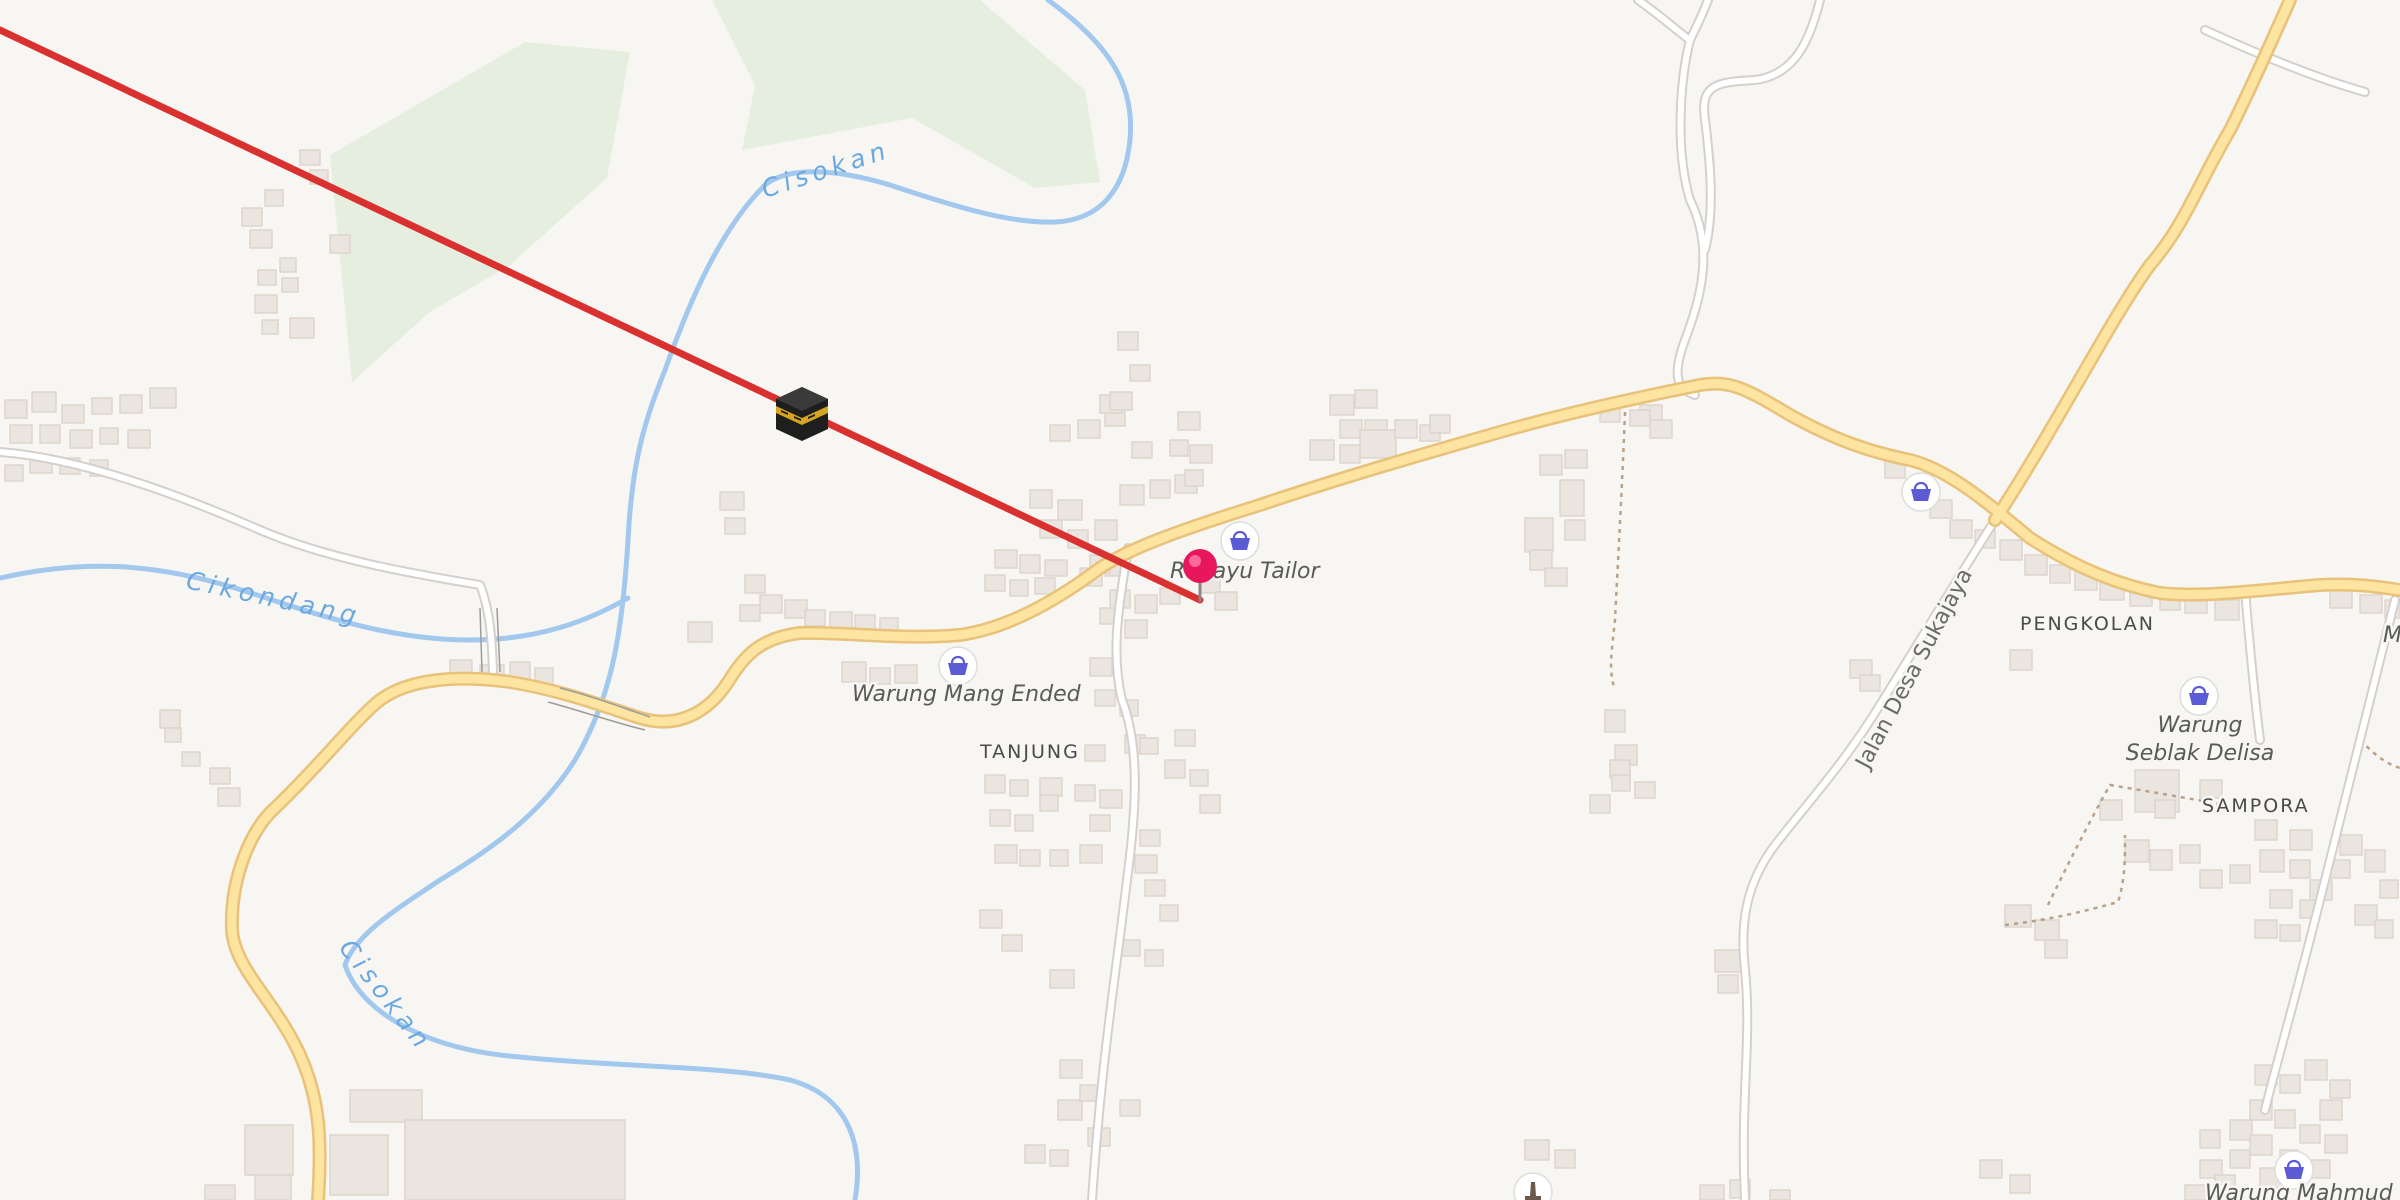  What do you see at coordinates (1869, 858) in the screenshot?
I see `road-jalan-desa-sukajaya` at bounding box center [1869, 858].